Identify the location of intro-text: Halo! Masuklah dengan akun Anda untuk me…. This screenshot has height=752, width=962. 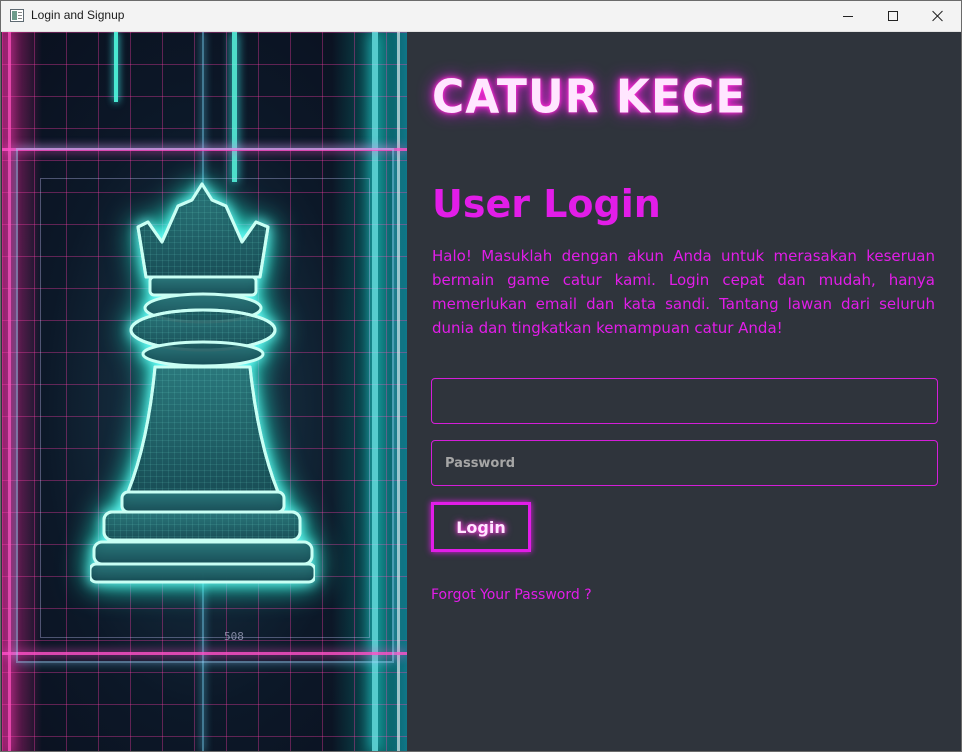
(683, 292).